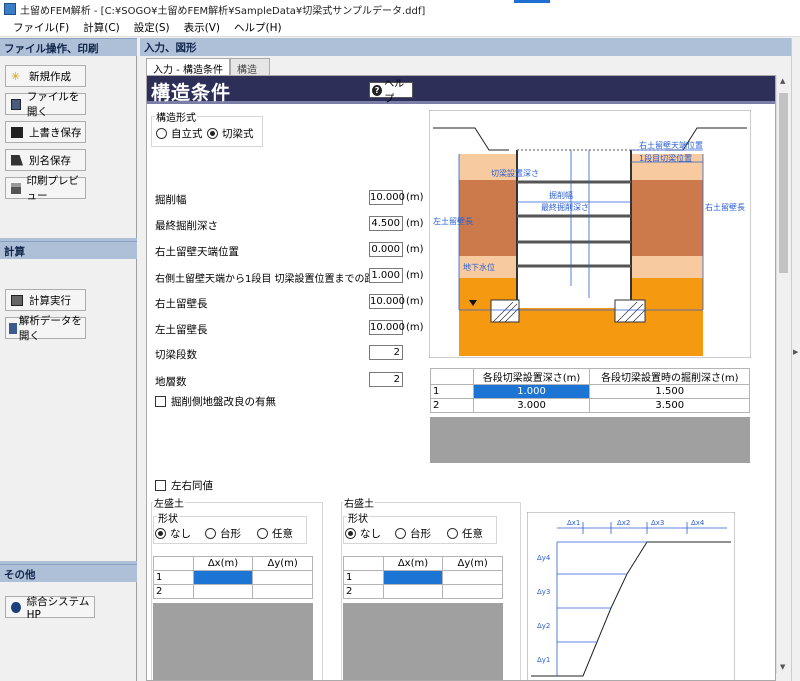  I want to click on save-button: 上書き保存, so click(45, 132).